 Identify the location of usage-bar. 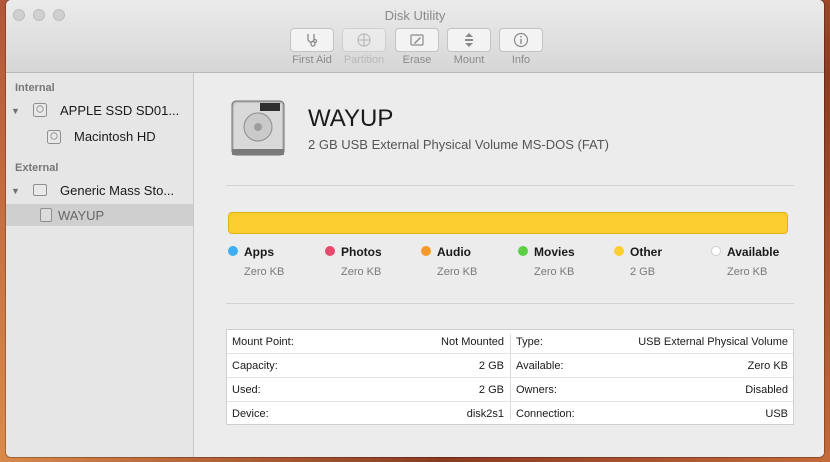
(508, 223).